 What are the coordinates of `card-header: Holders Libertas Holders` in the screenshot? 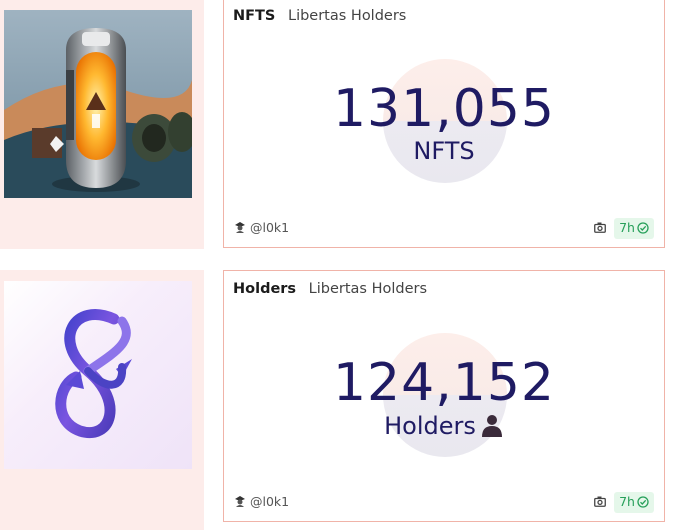 It's located at (330, 289).